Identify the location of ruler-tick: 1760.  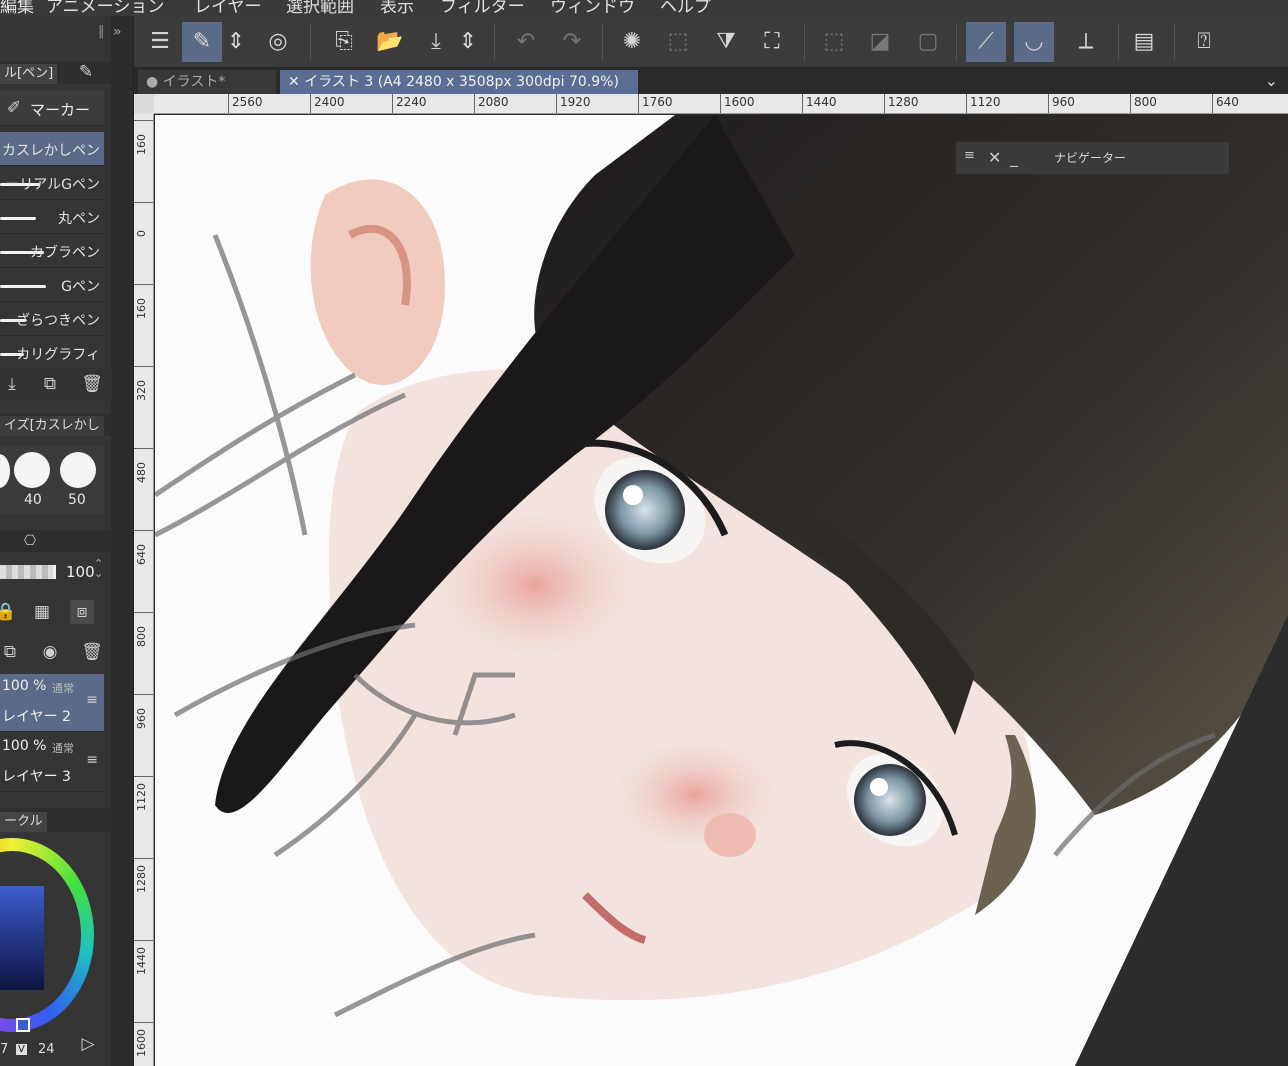
(655, 103).